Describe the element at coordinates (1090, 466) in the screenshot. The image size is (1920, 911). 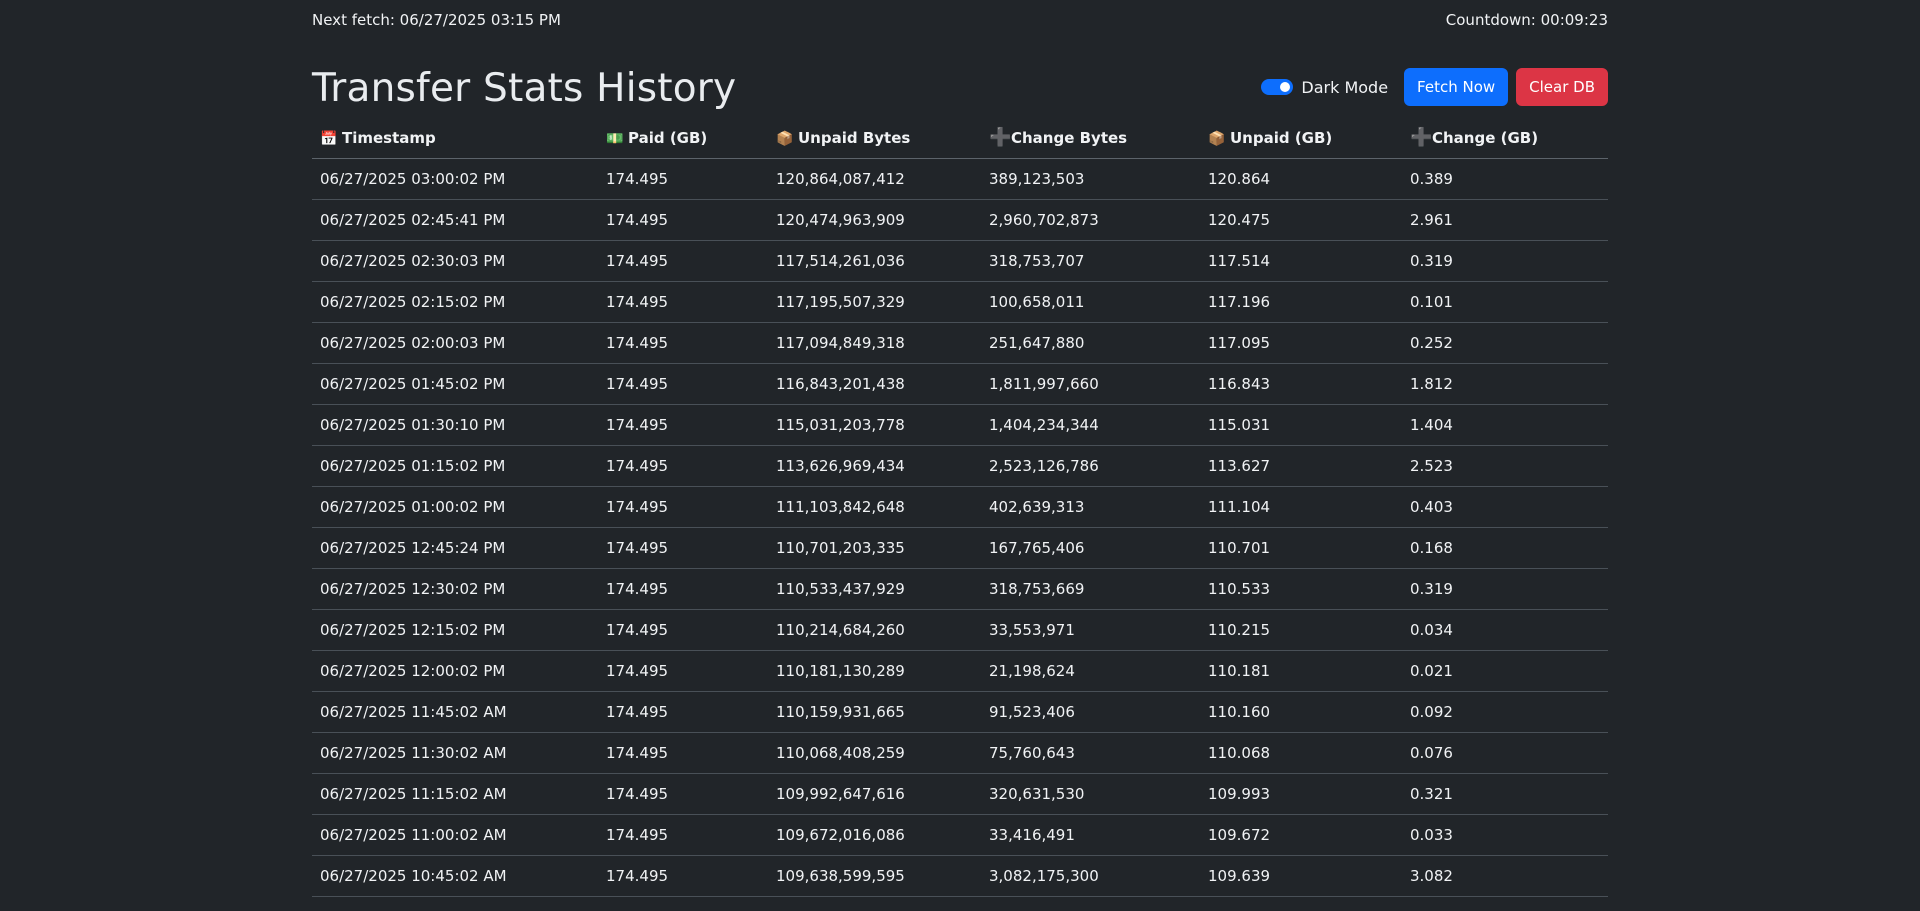
I see `table-cell: 2,523,126,786` at that location.